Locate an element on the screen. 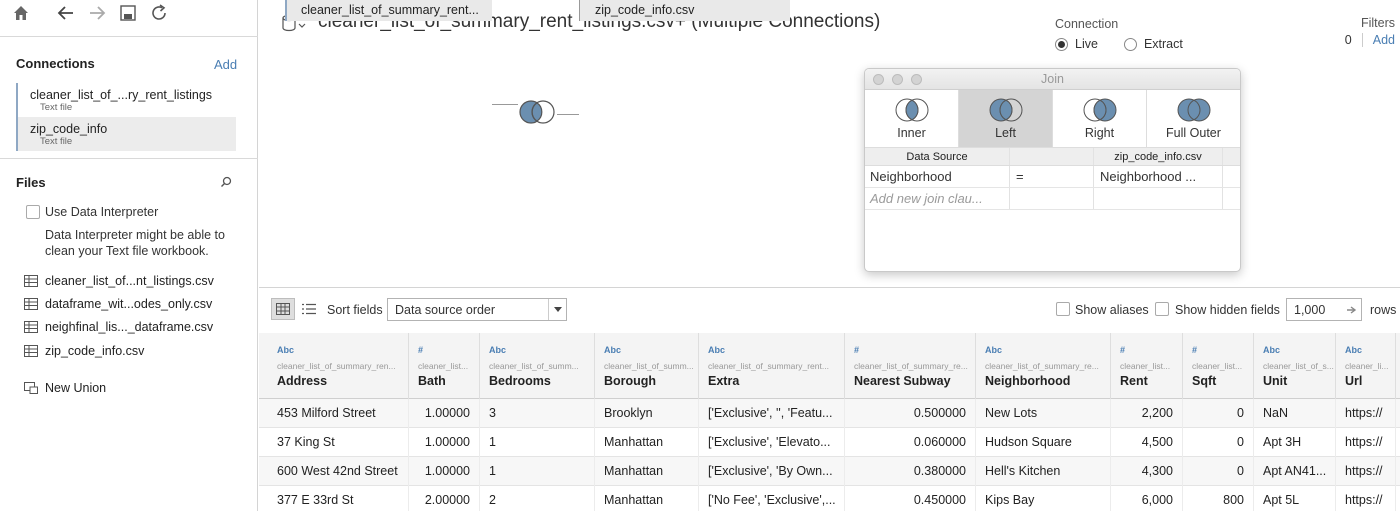  join-right-button: Right is located at coordinates (1100, 118).